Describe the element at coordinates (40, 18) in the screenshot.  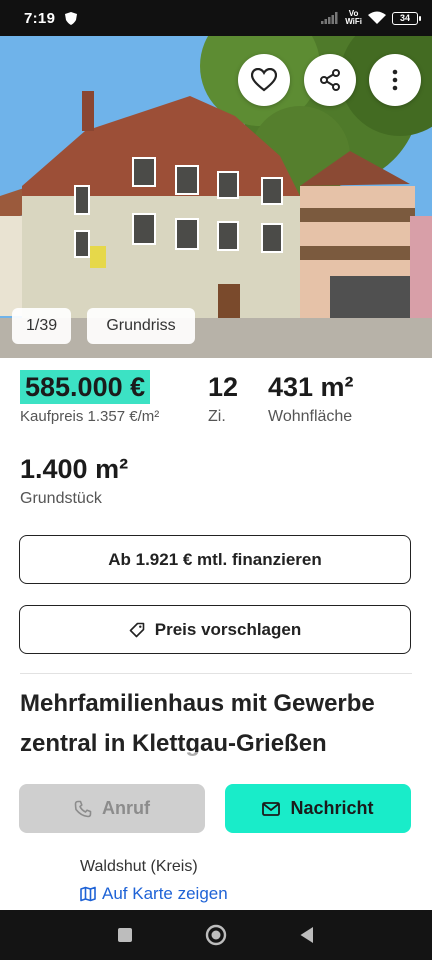
I see `status-time: 7:19` at that location.